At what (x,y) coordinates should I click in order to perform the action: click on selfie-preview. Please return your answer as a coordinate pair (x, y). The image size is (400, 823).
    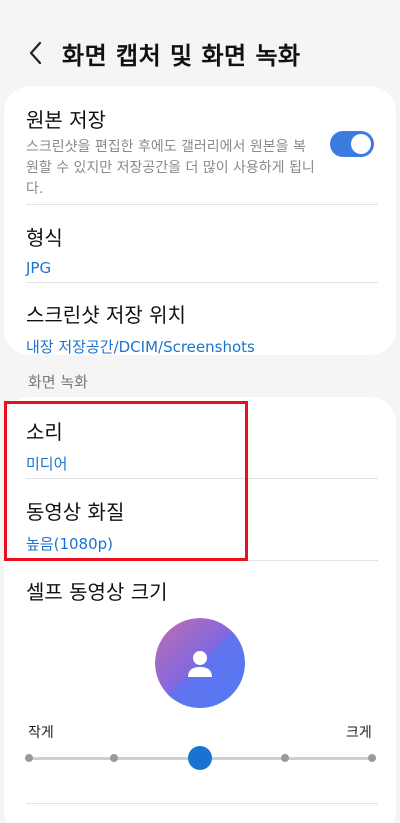
    Looking at the image, I should click on (200, 663).